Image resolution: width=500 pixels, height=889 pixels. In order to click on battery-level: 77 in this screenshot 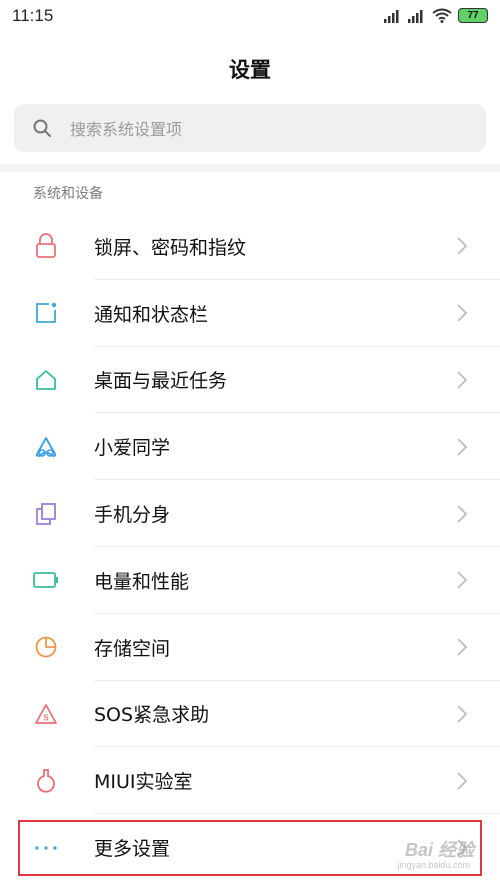, I will do `click(473, 15)`.